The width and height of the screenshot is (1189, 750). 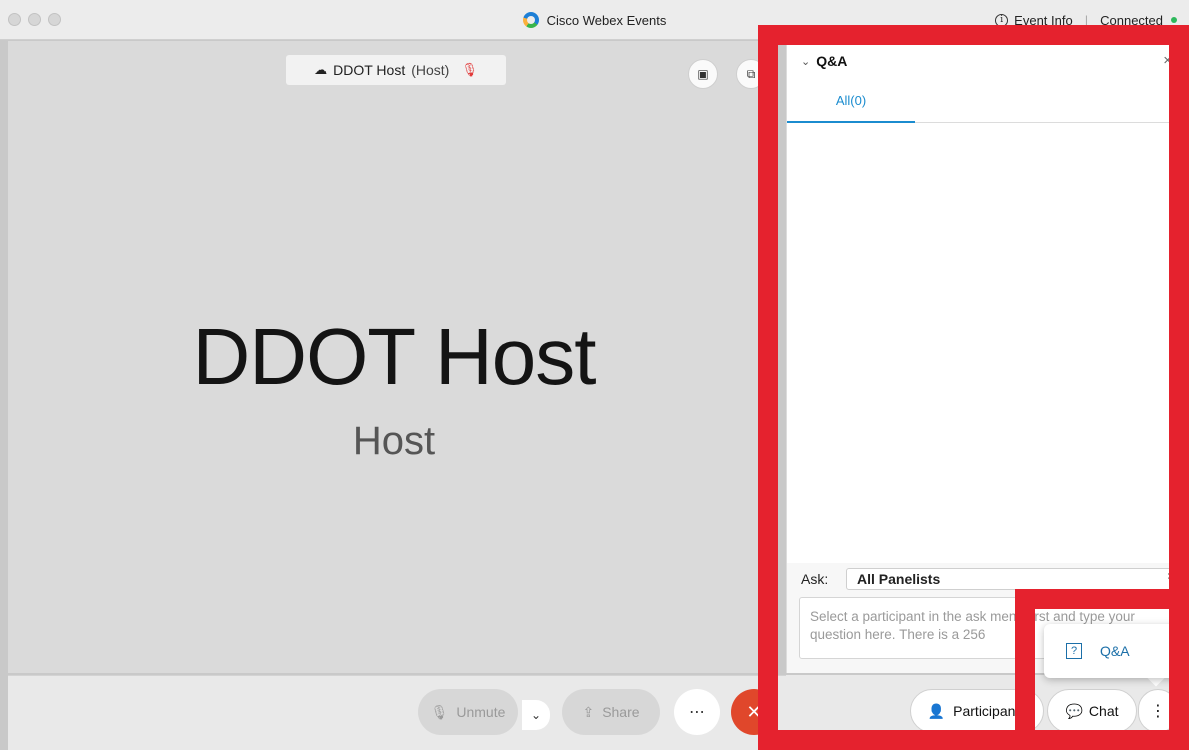 I want to click on audio-options-button: ⌄, so click(x=536, y=715).